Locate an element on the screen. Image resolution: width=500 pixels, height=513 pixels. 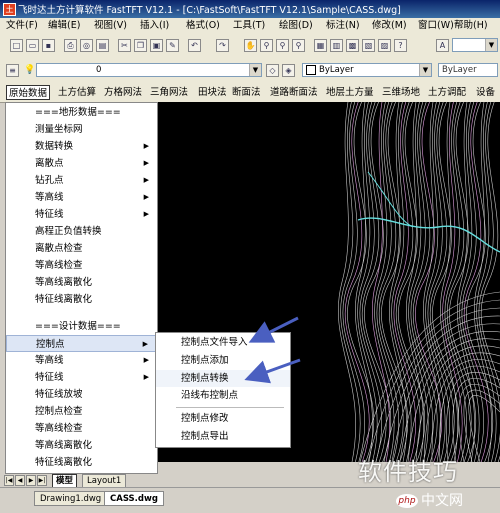
prev-tab-icon: ◀ is located at coordinates (20, 480).